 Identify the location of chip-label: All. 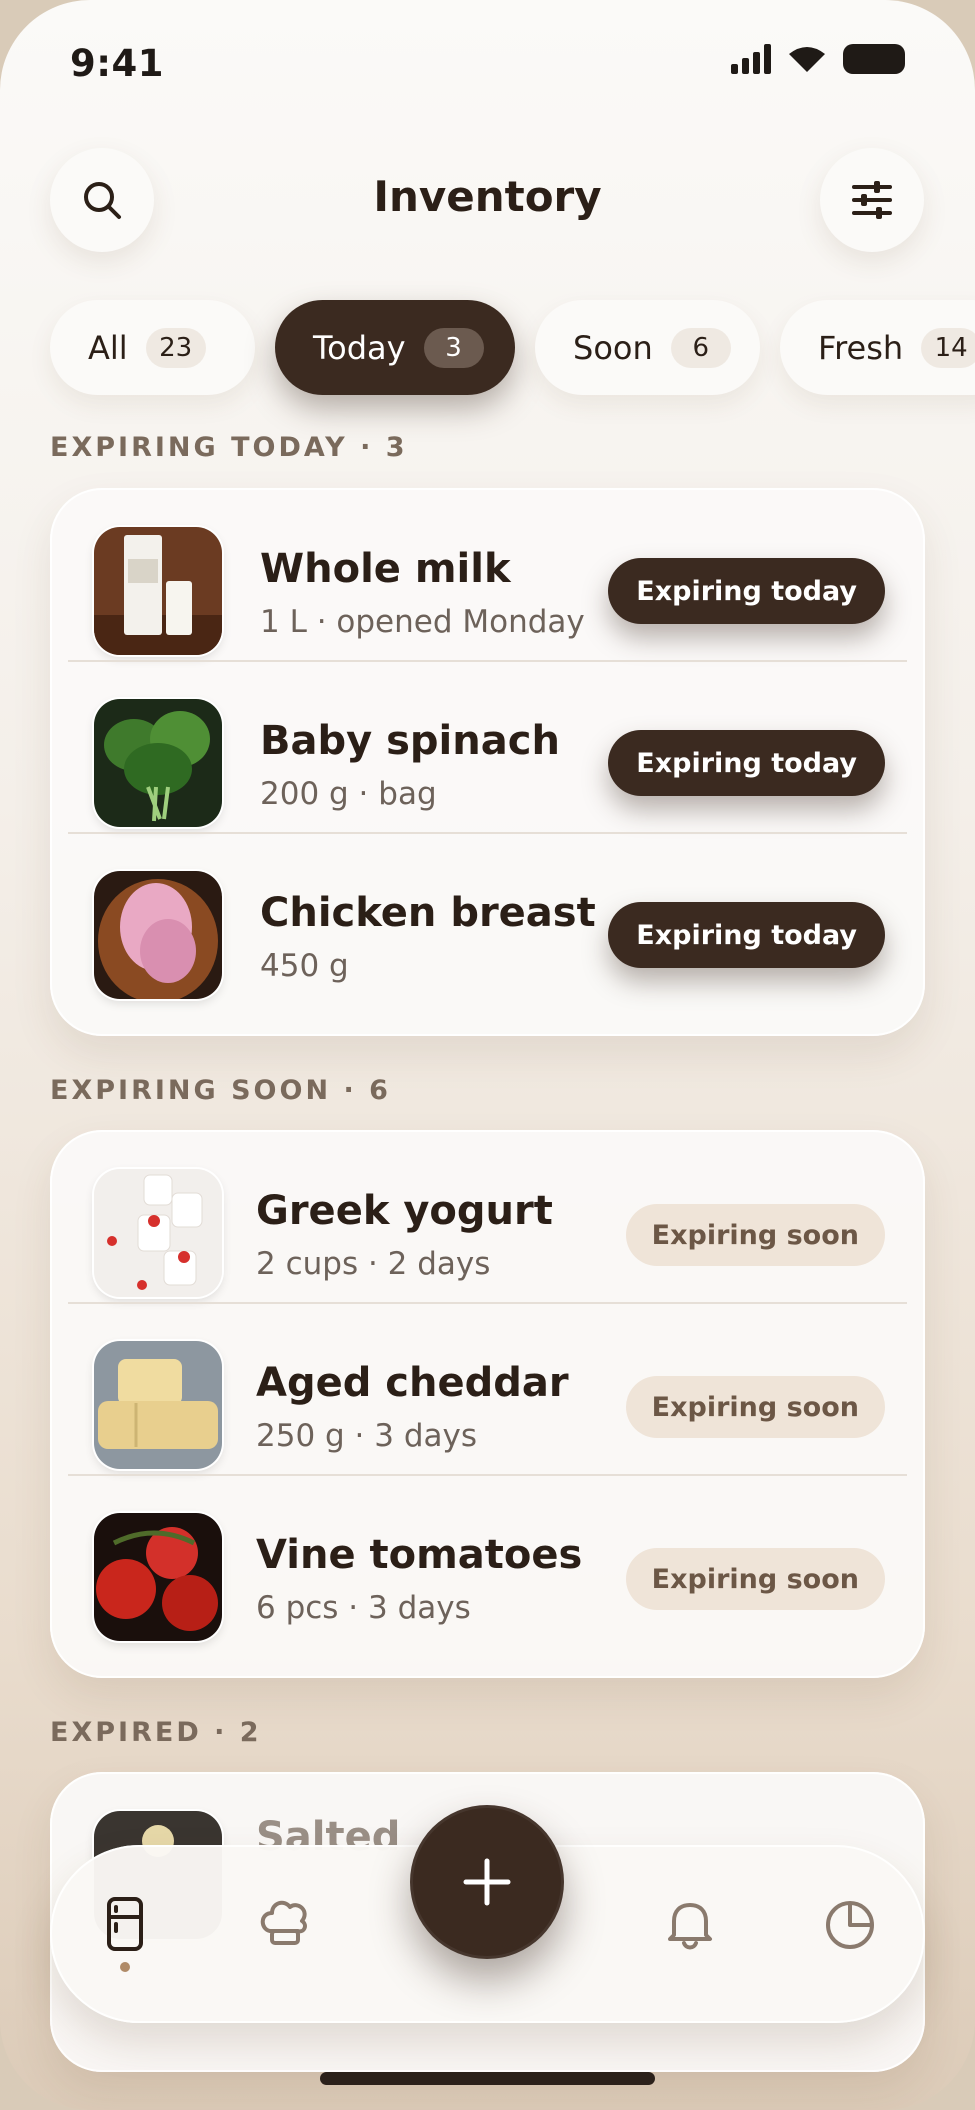
(108, 347).